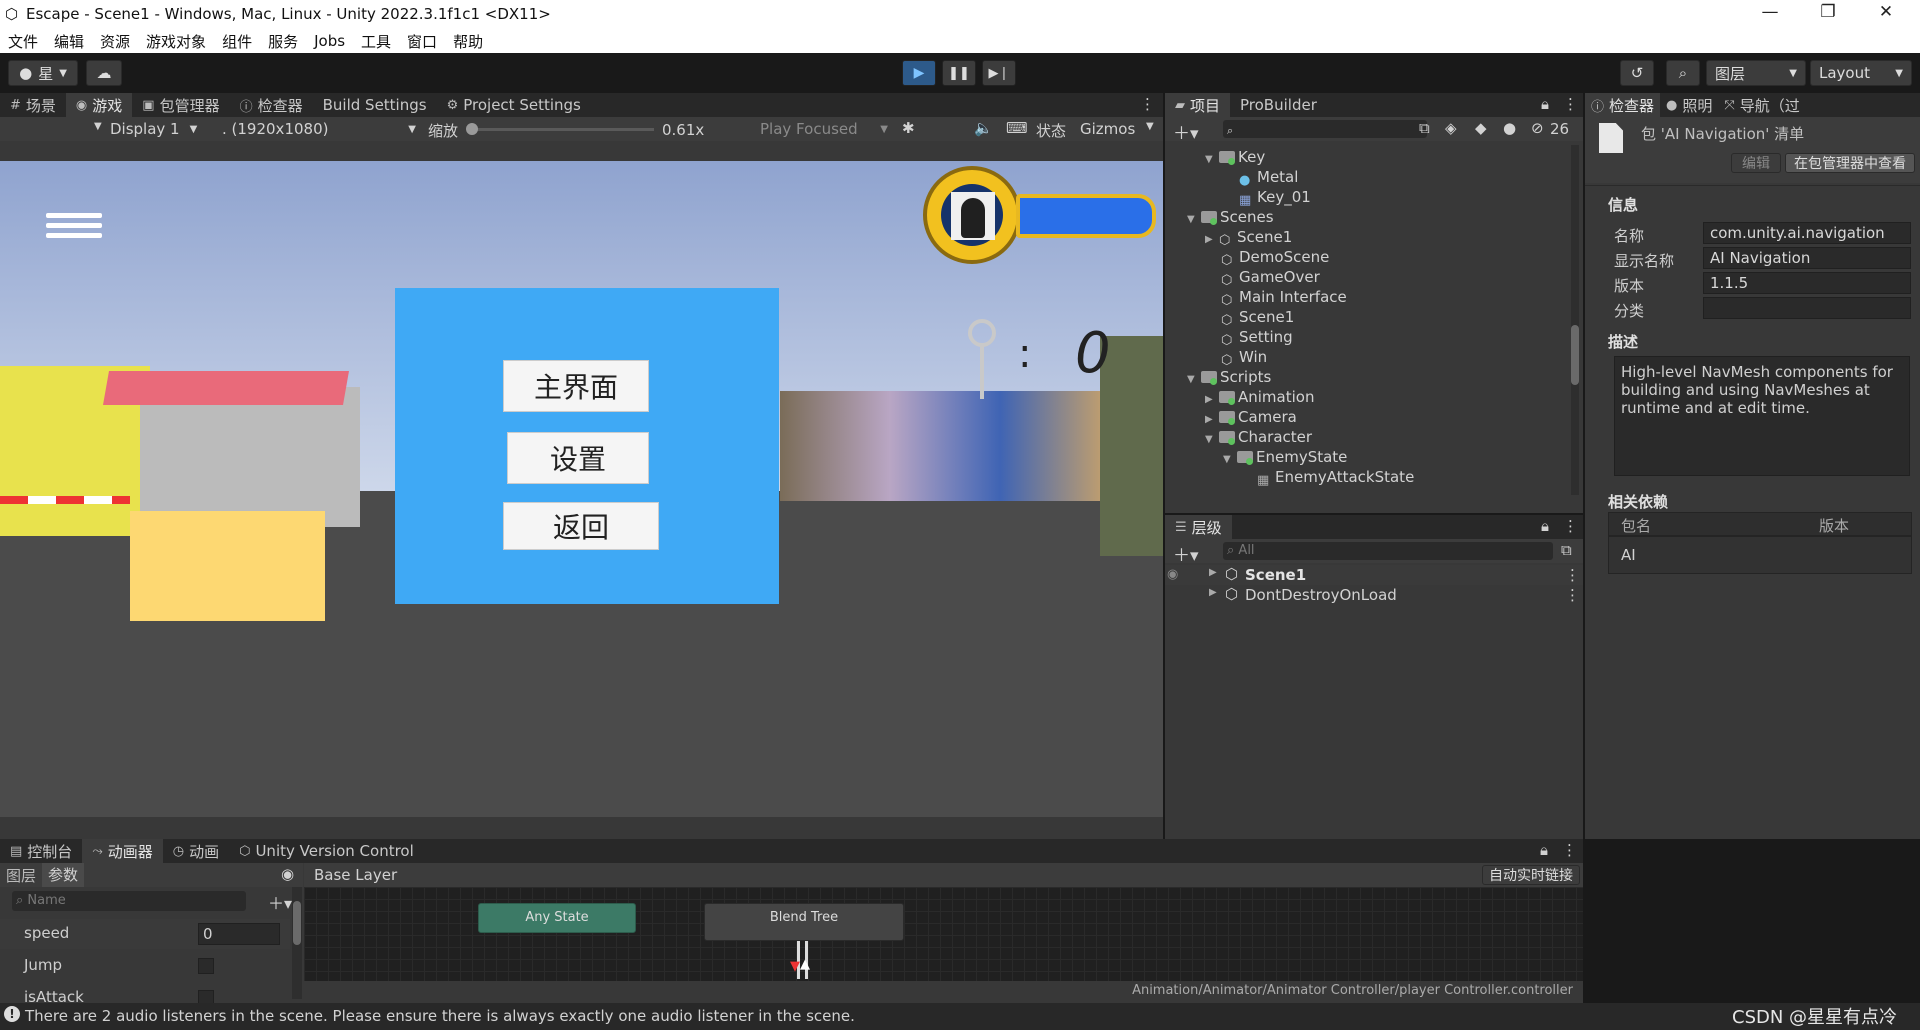 The height and width of the screenshot is (1030, 1920). What do you see at coordinates (1259, 397) in the screenshot?
I see `tree-item-animation: ▶ Animation` at bounding box center [1259, 397].